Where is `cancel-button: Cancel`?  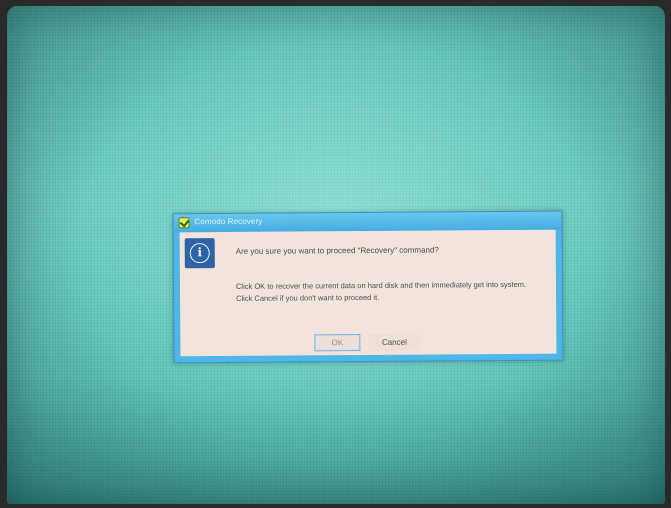 cancel-button: Cancel is located at coordinates (394, 342).